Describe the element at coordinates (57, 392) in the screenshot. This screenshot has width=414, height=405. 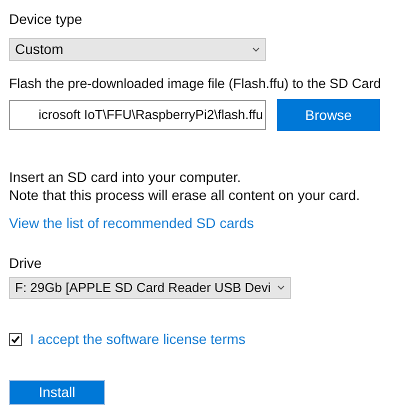
I see `install-button: Install` at that location.